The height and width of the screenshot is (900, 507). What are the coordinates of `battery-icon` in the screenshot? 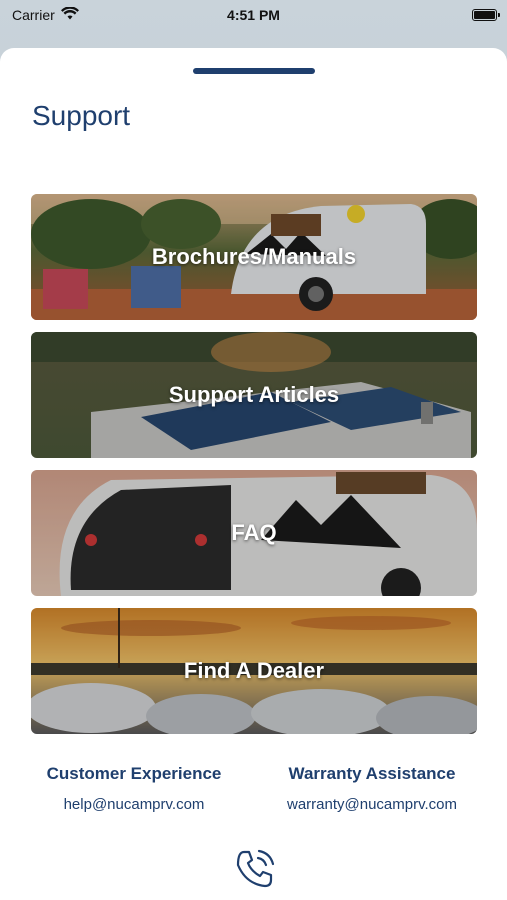 It's located at (486, 15).